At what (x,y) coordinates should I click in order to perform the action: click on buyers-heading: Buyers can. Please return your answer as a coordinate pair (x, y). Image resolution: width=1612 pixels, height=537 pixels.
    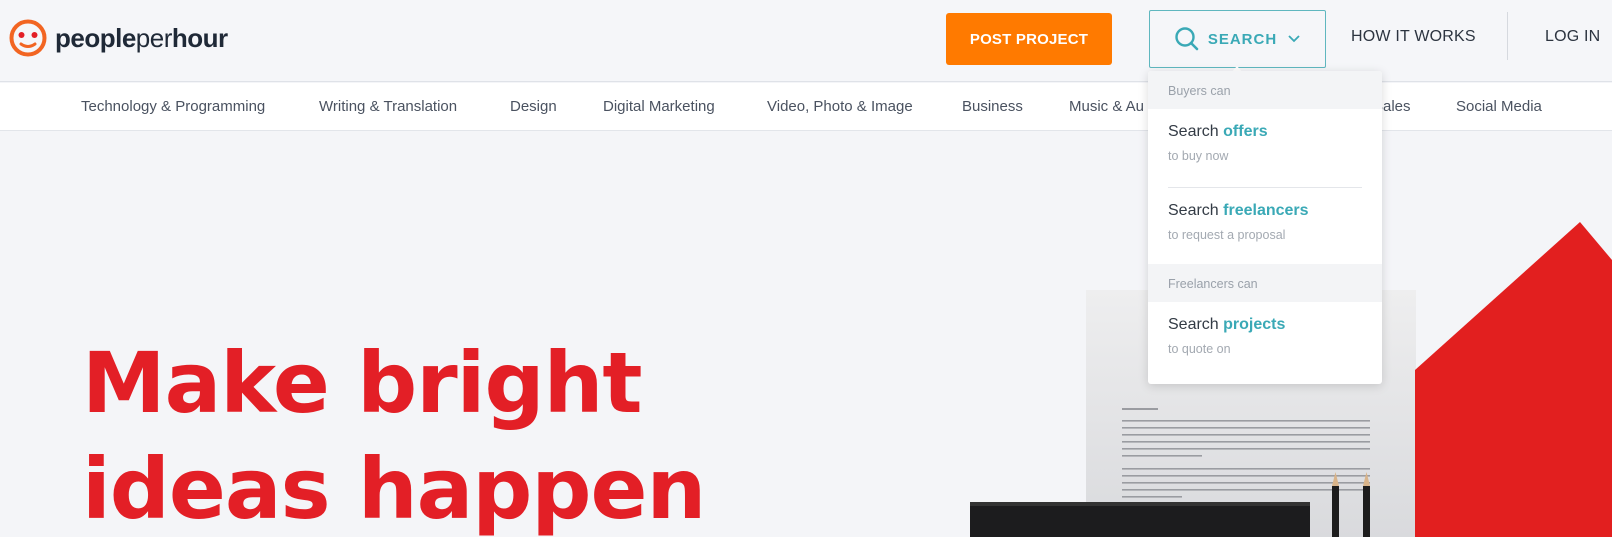
    Looking at the image, I should click on (1265, 90).